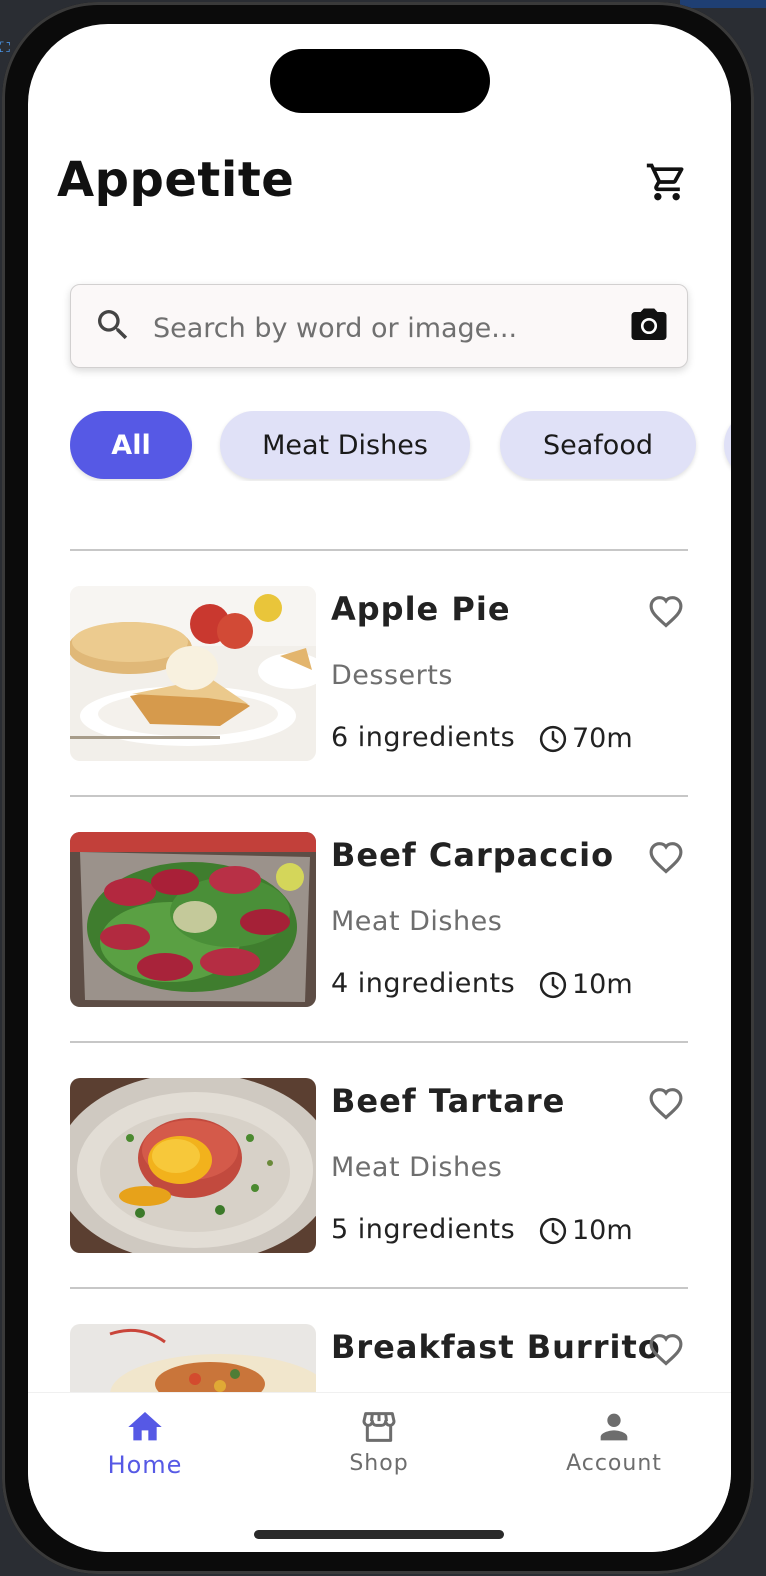  Describe the element at coordinates (423, 983) in the screenshot. I see `recipe-ingredients: 4 ingredients` at that location.